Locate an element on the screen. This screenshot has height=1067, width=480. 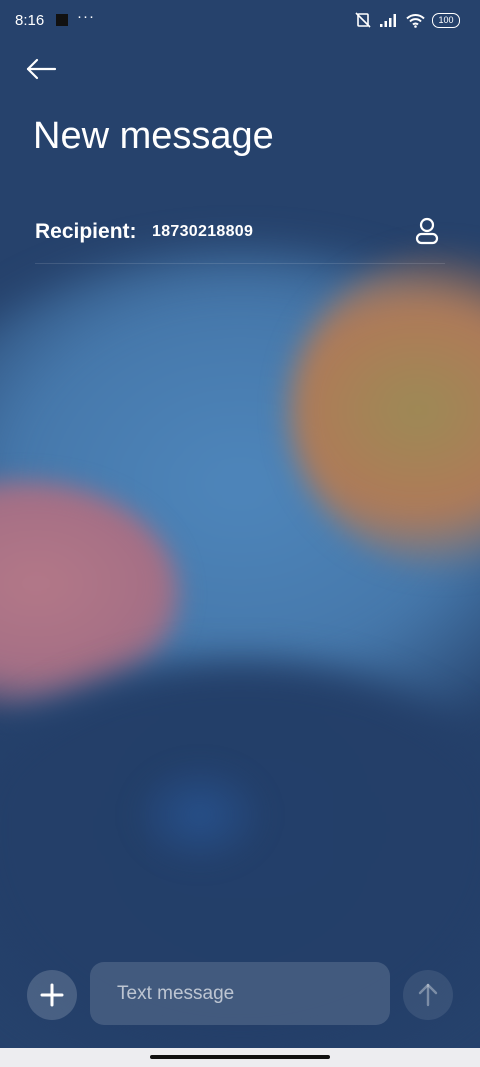
recipient-label: Recipient: is located at coordinates (86, 231).